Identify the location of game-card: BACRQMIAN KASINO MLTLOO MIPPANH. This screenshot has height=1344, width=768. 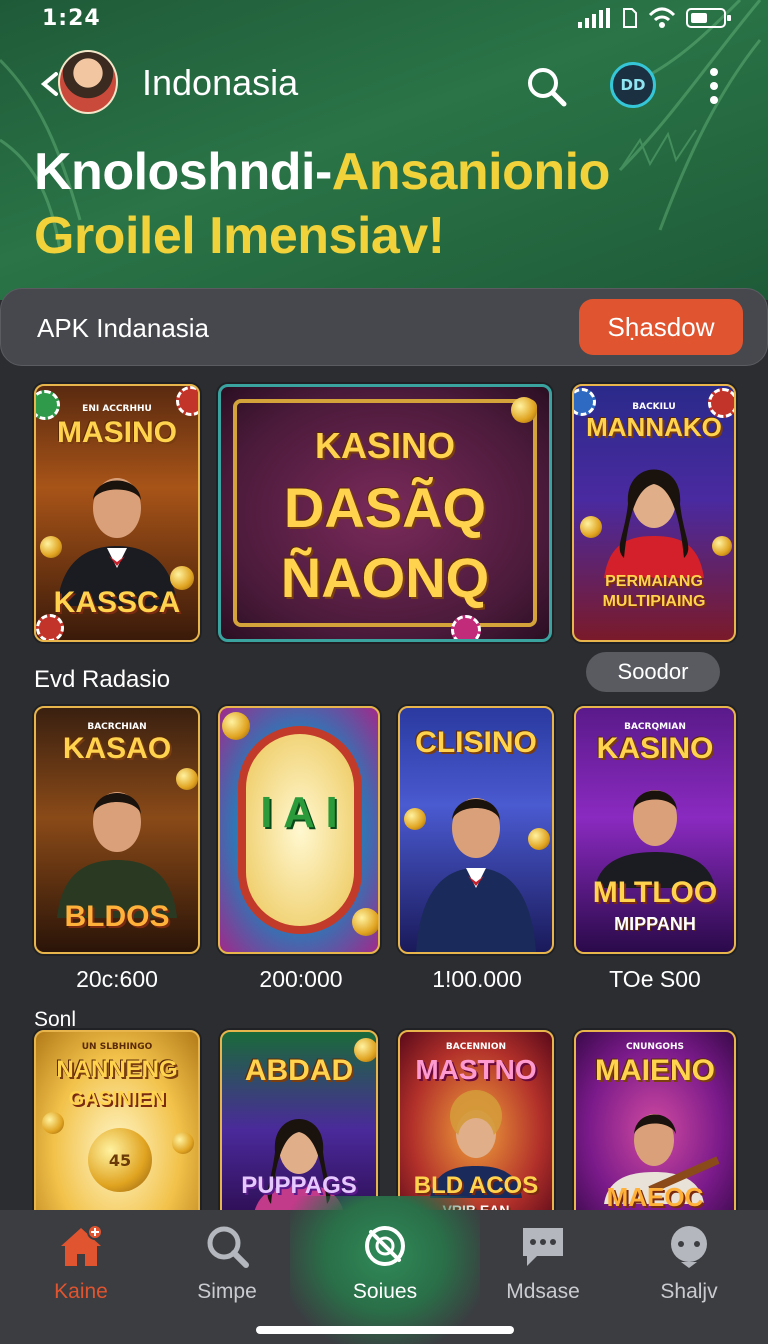
(655, 830).